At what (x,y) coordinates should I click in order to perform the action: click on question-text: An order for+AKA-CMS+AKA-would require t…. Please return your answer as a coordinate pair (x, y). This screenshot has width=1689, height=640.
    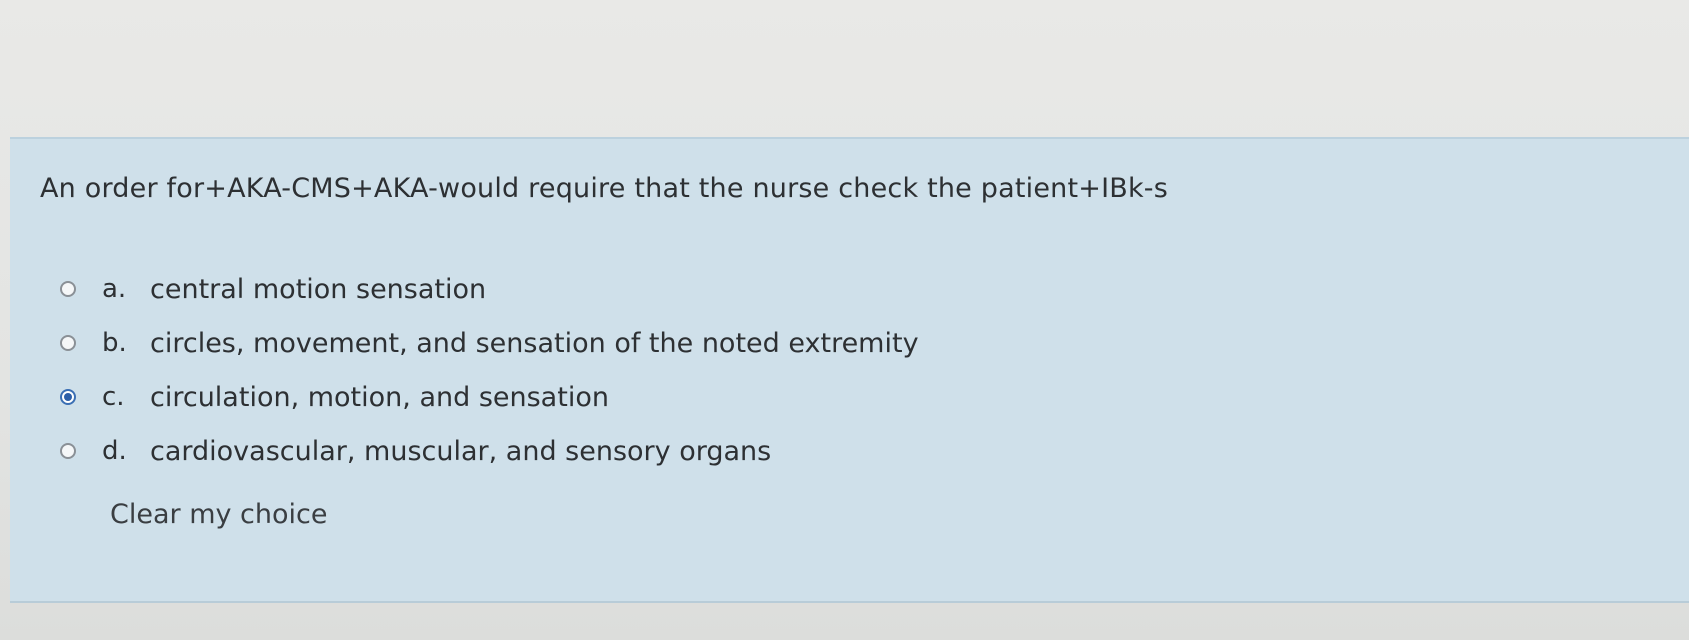
    Looking at the image, I should click on (604, 188).